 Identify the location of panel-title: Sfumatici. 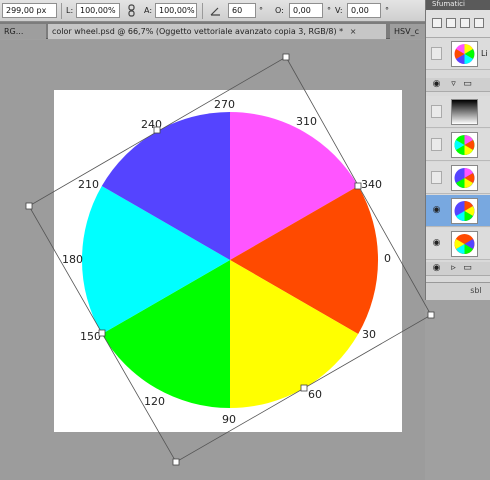
(448, 4).